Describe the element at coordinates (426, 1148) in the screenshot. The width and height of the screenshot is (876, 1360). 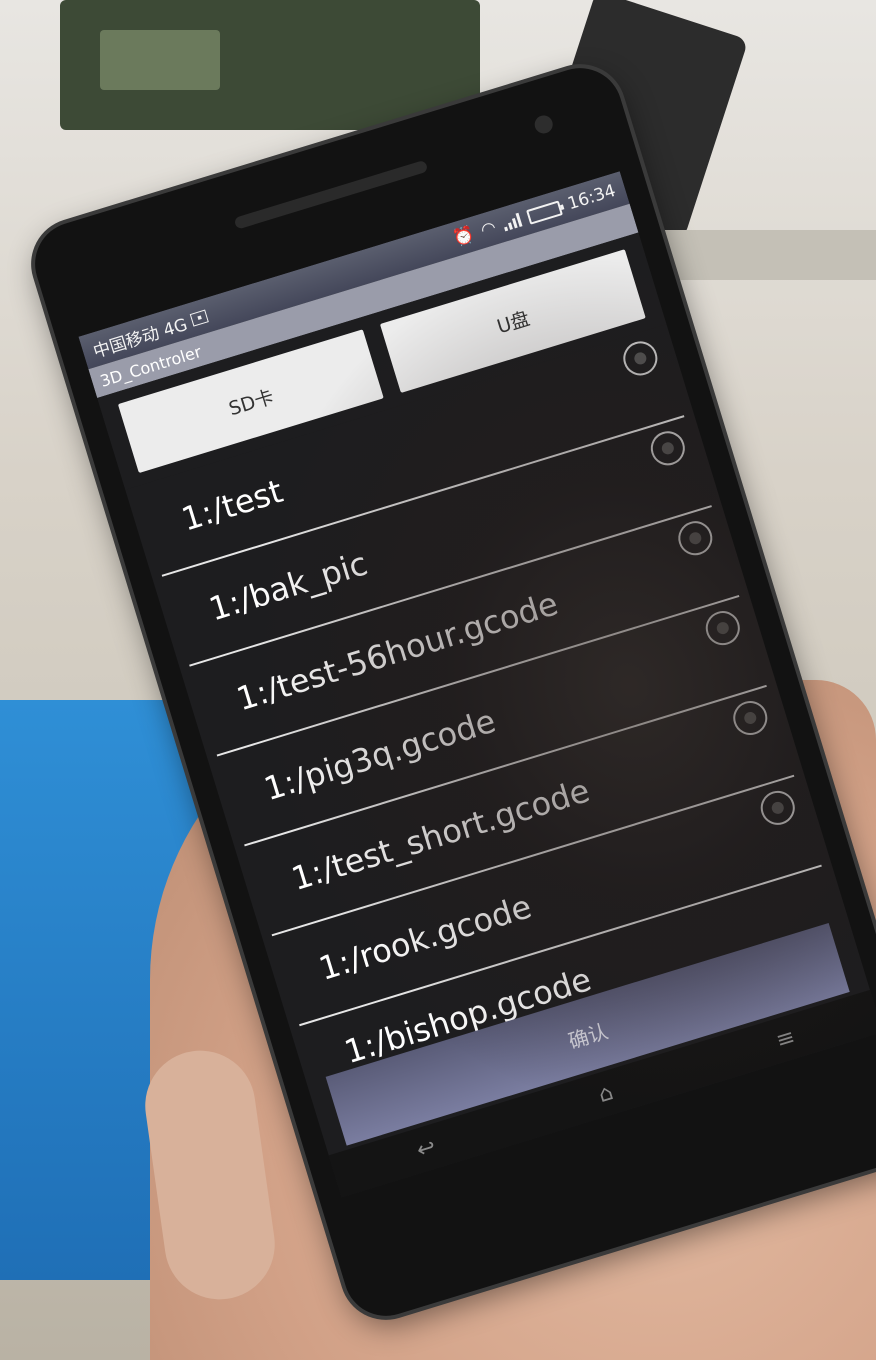
I see `back-icon: ↩` at that location.